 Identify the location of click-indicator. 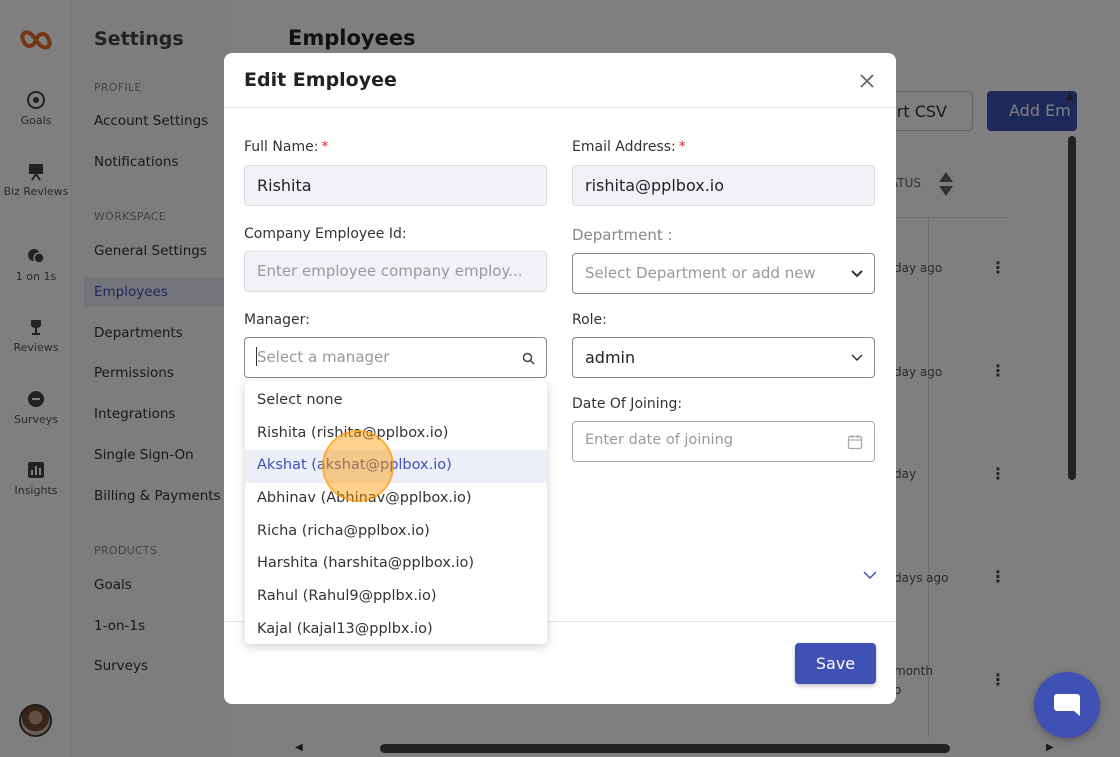
(358, 466).